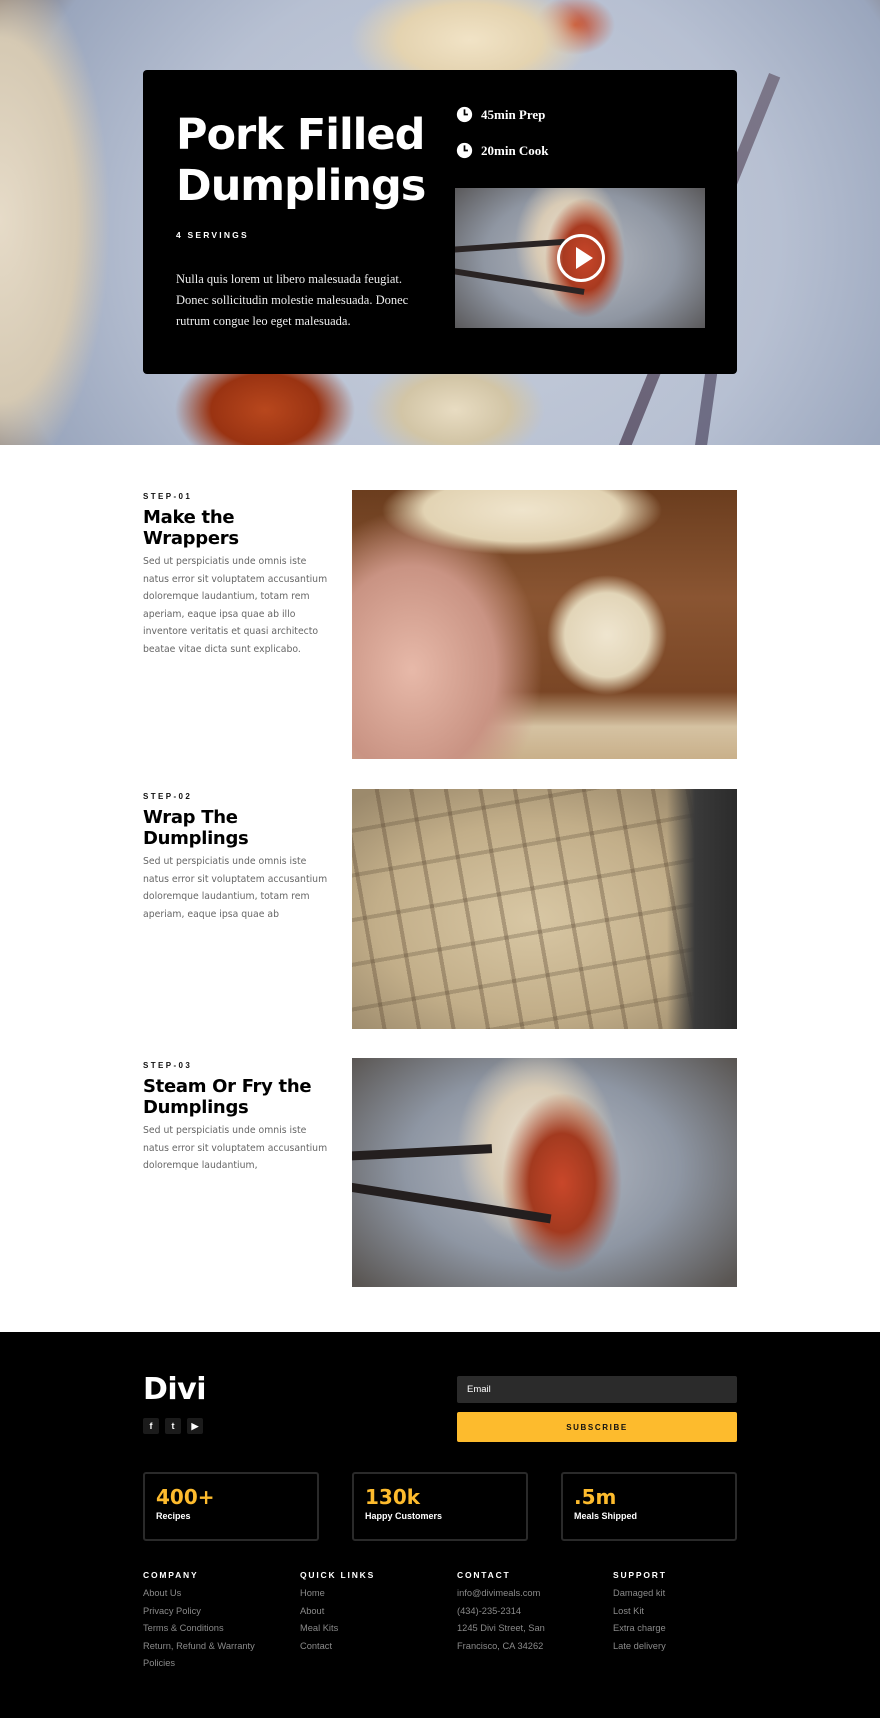 The image size is (880, 1718). I want to click on tray-rim, so click(702, 909).